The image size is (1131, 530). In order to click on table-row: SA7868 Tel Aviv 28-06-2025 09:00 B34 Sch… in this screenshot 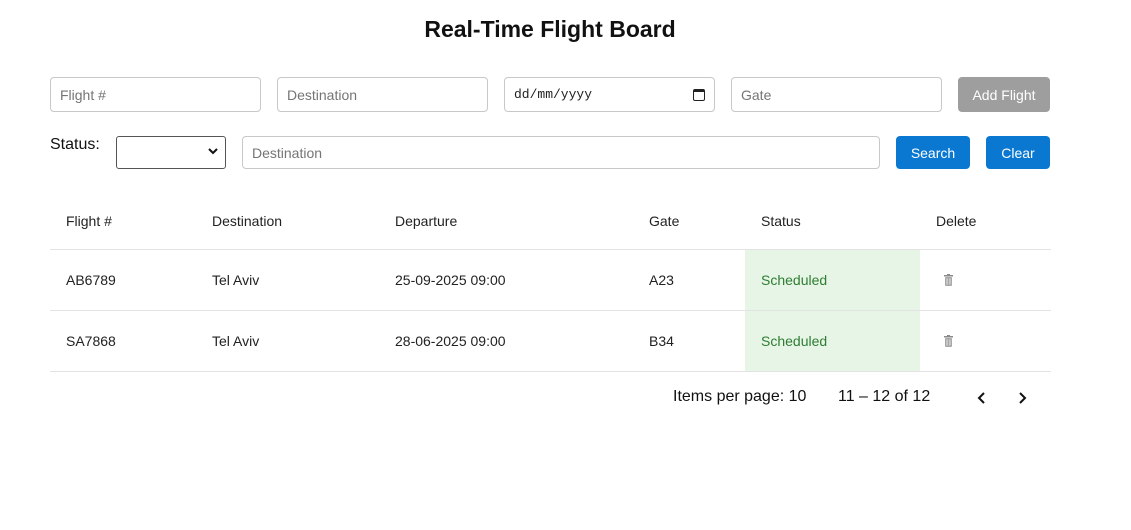, I will do `click(550, 341)`.